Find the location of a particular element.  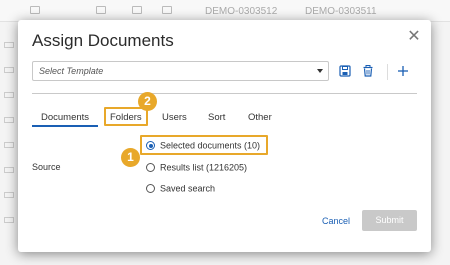

template-select: Select Template is located at coordinates (180, 71).